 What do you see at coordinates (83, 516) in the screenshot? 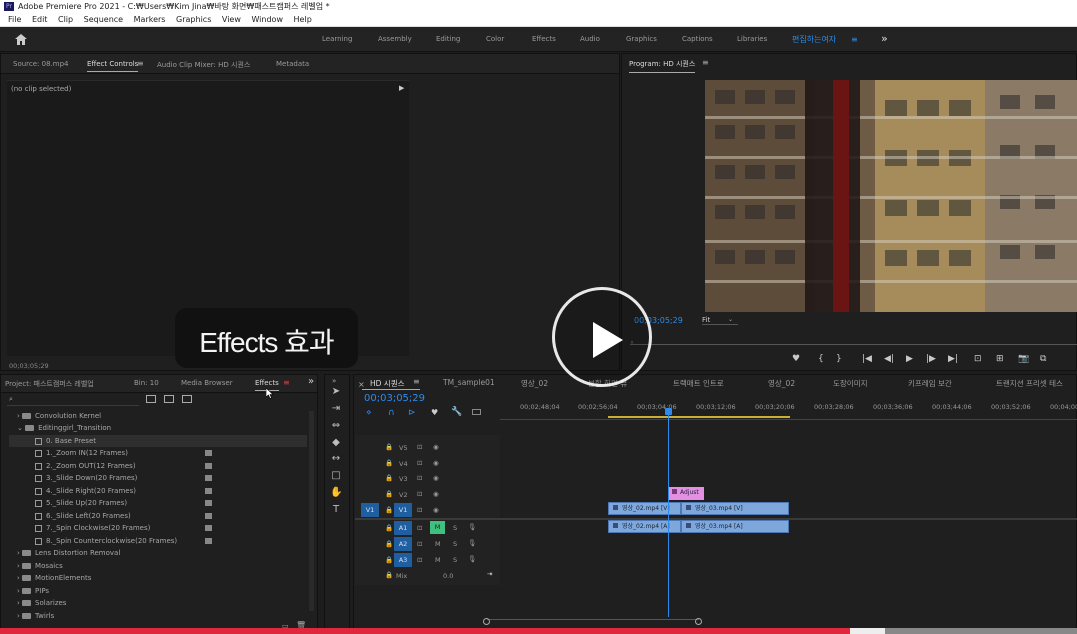
I see `tree-preset-slide-left: 6._Slide Left(20 Frames)` at bounding box center [83, 516].